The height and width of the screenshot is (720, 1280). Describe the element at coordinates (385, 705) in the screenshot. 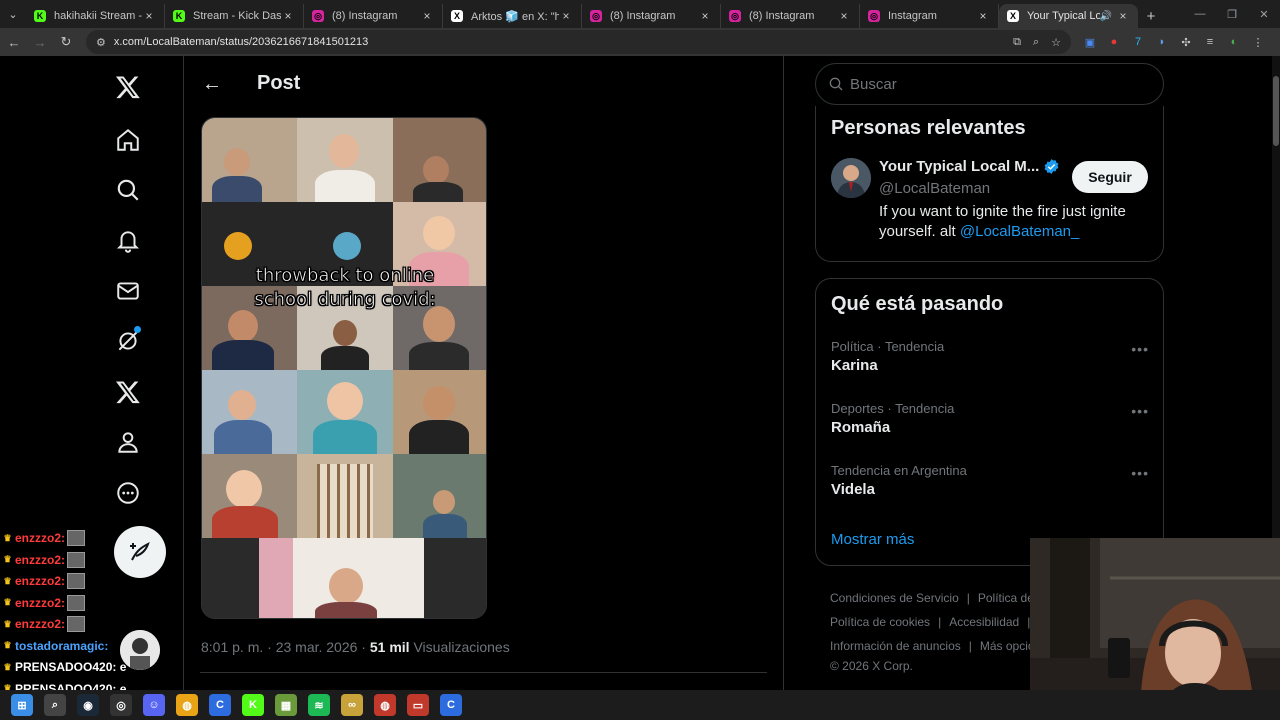

I see `chrome-alt-icon: ◍` at that location.